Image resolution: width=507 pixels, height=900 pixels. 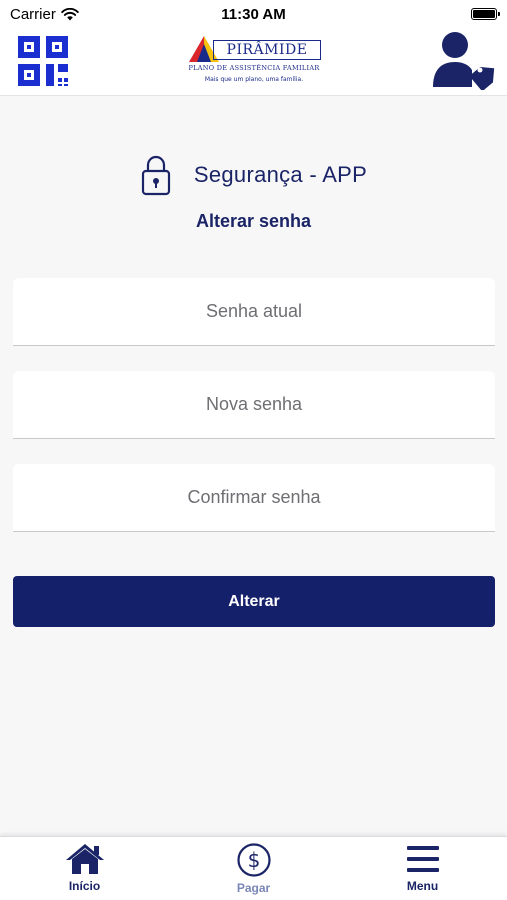 What do you see at coordinates (267, 50) in the screenshot?
I see `logo-name: PIRÂMIDE` at bounding box center [267, 50].